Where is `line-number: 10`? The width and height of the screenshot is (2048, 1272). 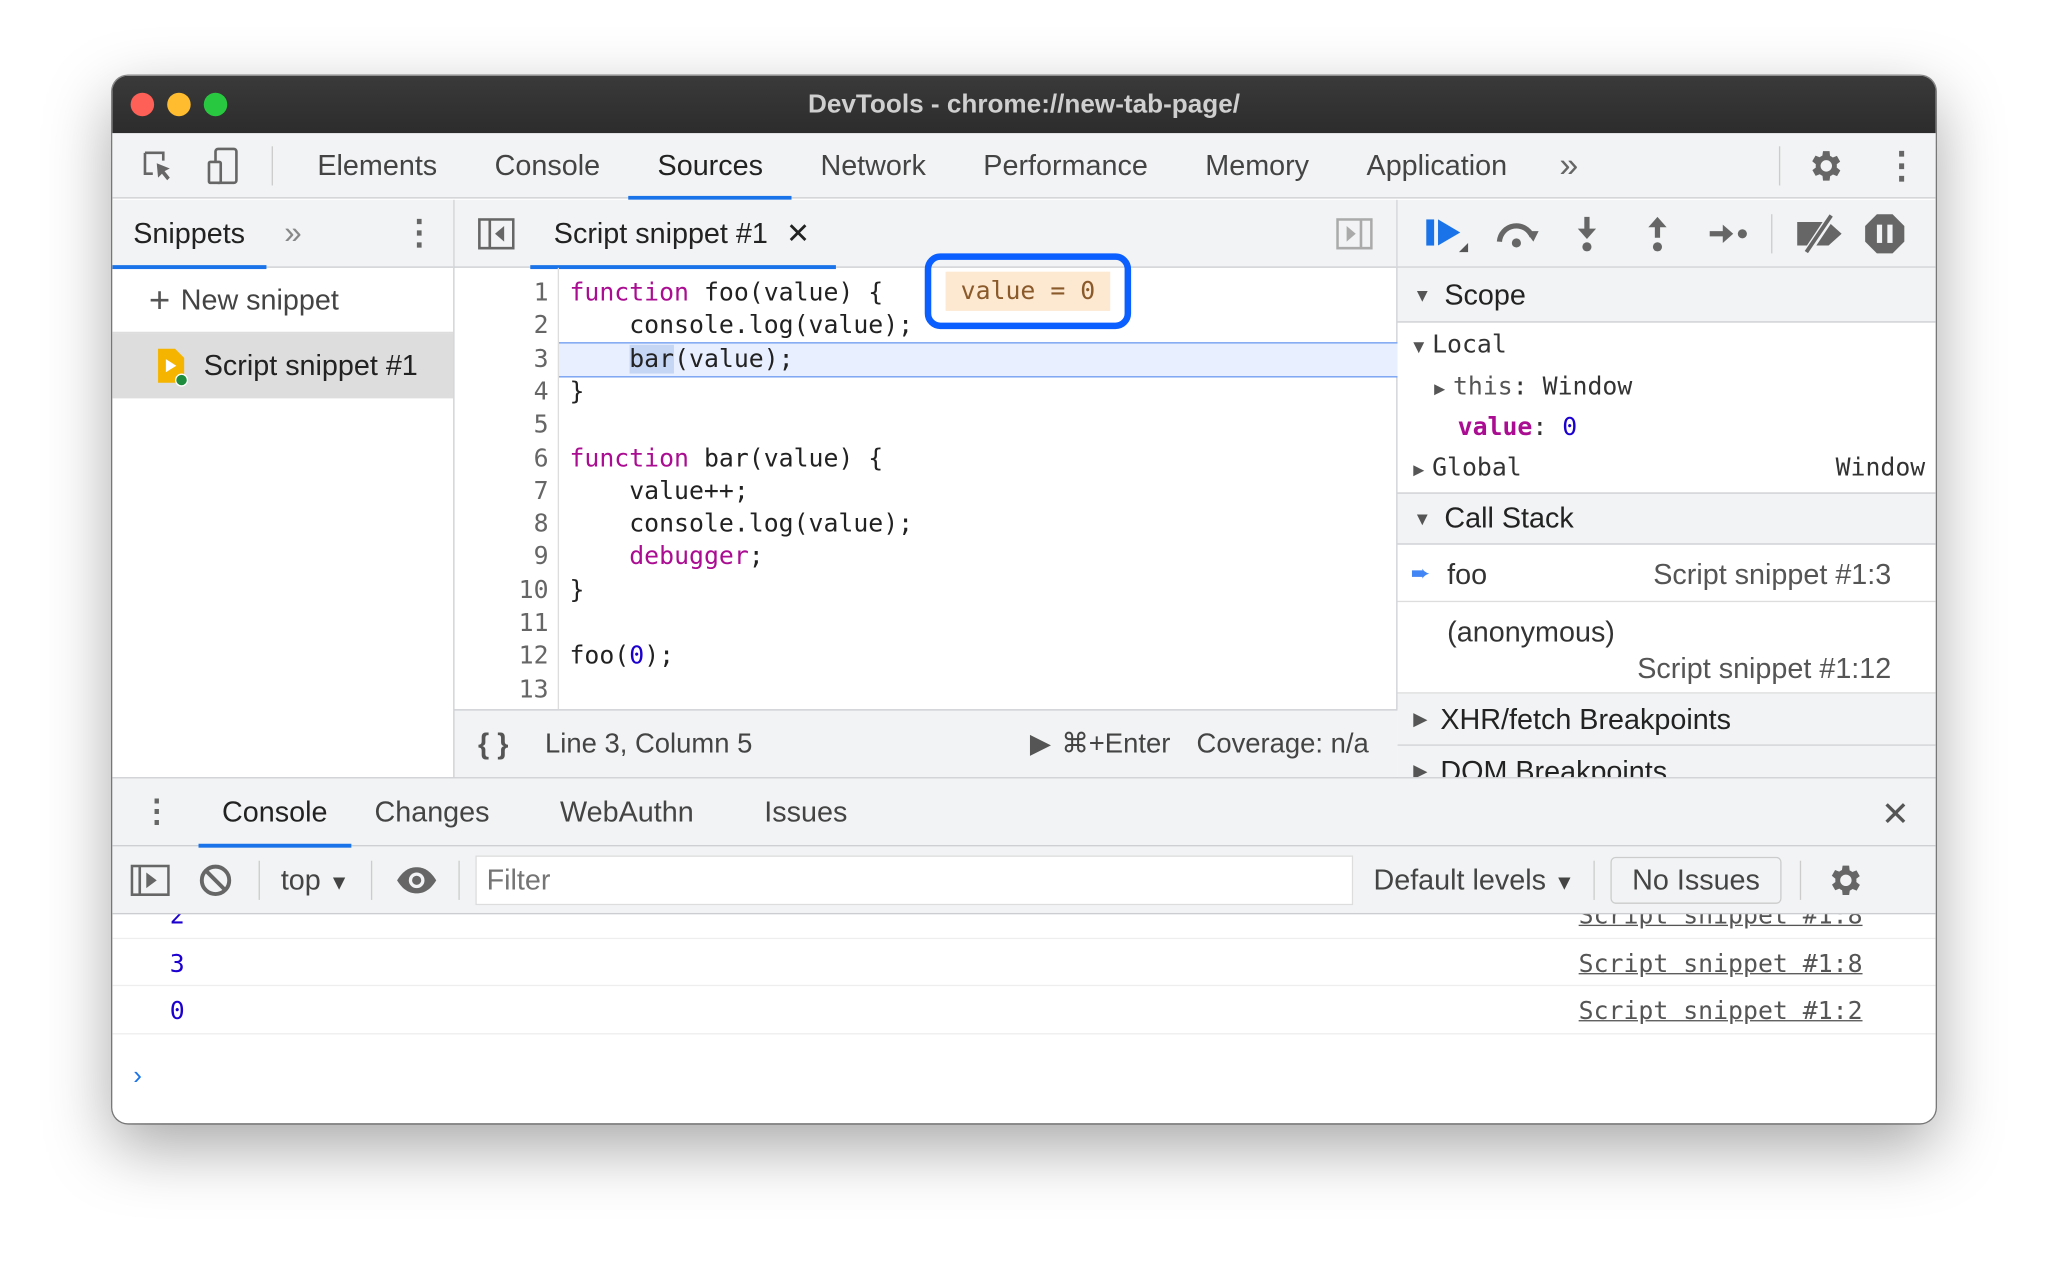
line-number: 10 is located at coordinates (502, 590).